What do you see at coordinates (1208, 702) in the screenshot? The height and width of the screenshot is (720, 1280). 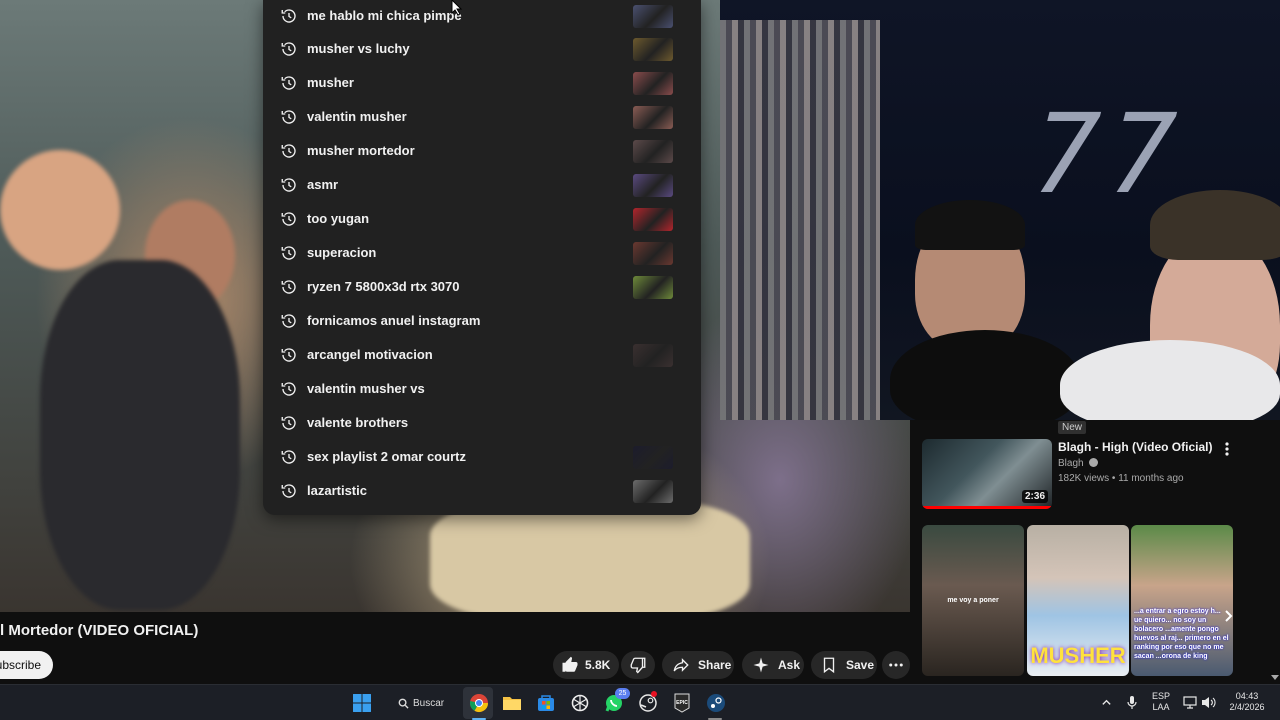 I see `volume-icon` at bounding box center [1208, 702].